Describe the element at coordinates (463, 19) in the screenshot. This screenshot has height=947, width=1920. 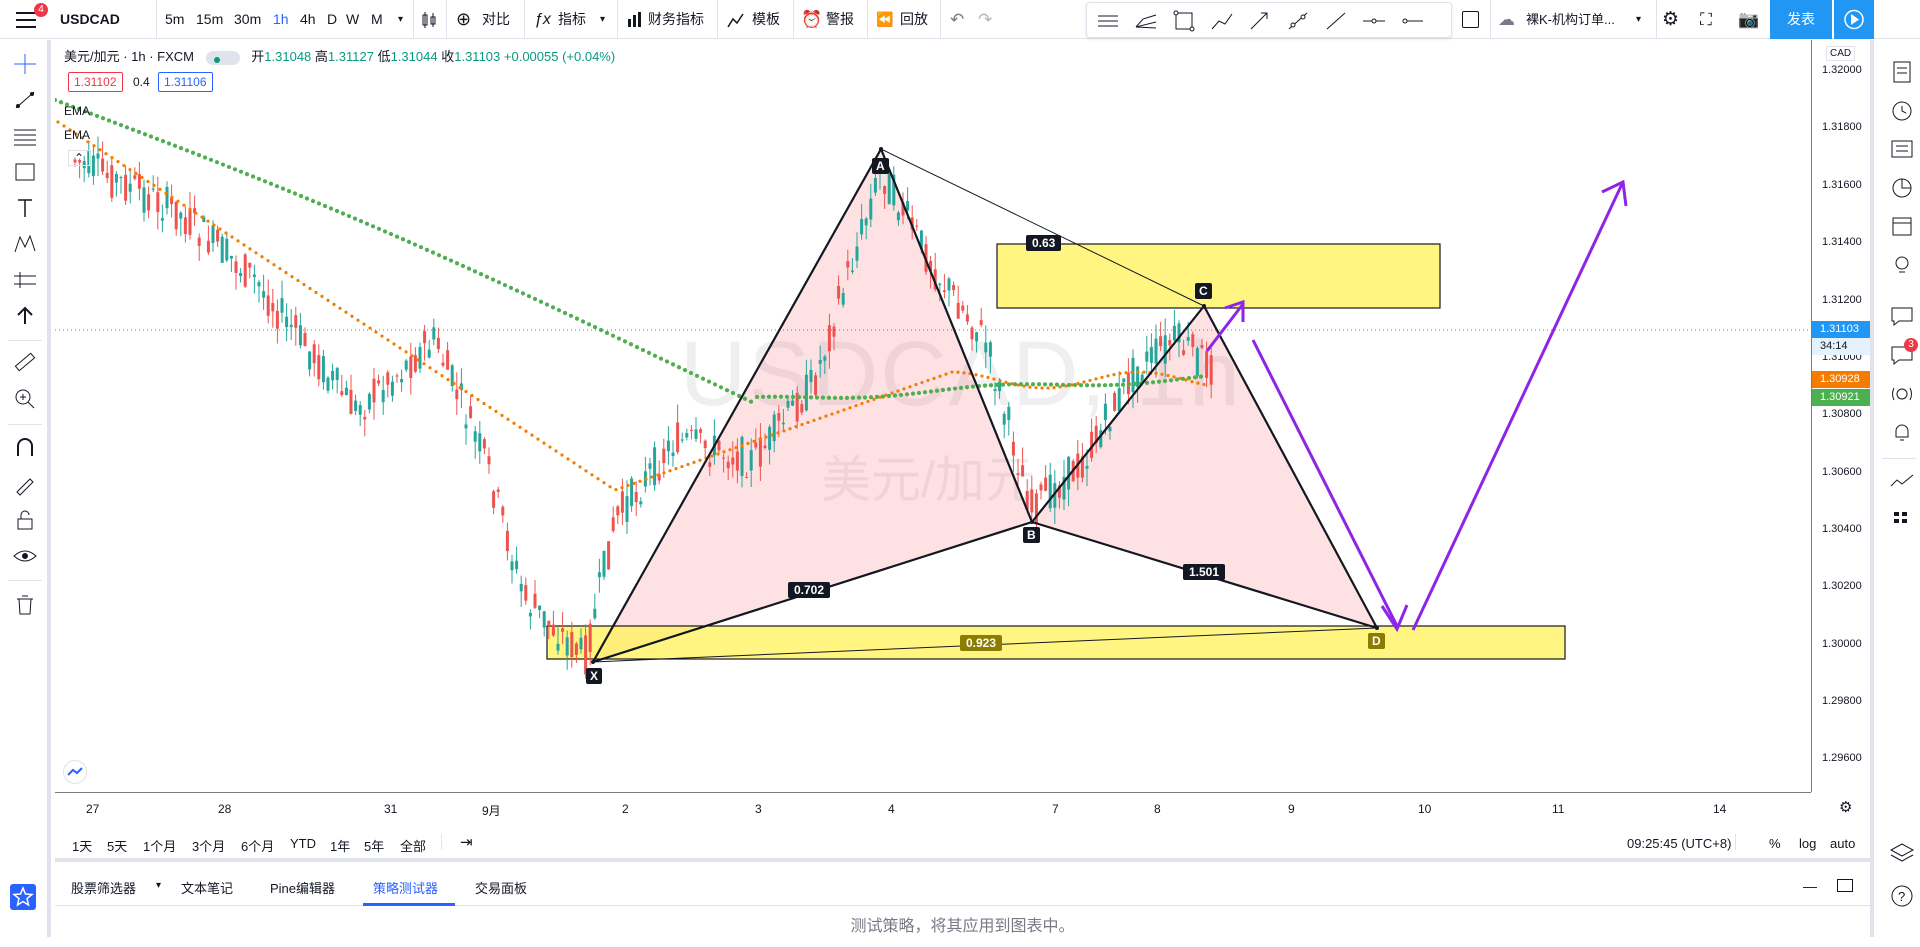
I see `compare-icon: ⊕` at that location.